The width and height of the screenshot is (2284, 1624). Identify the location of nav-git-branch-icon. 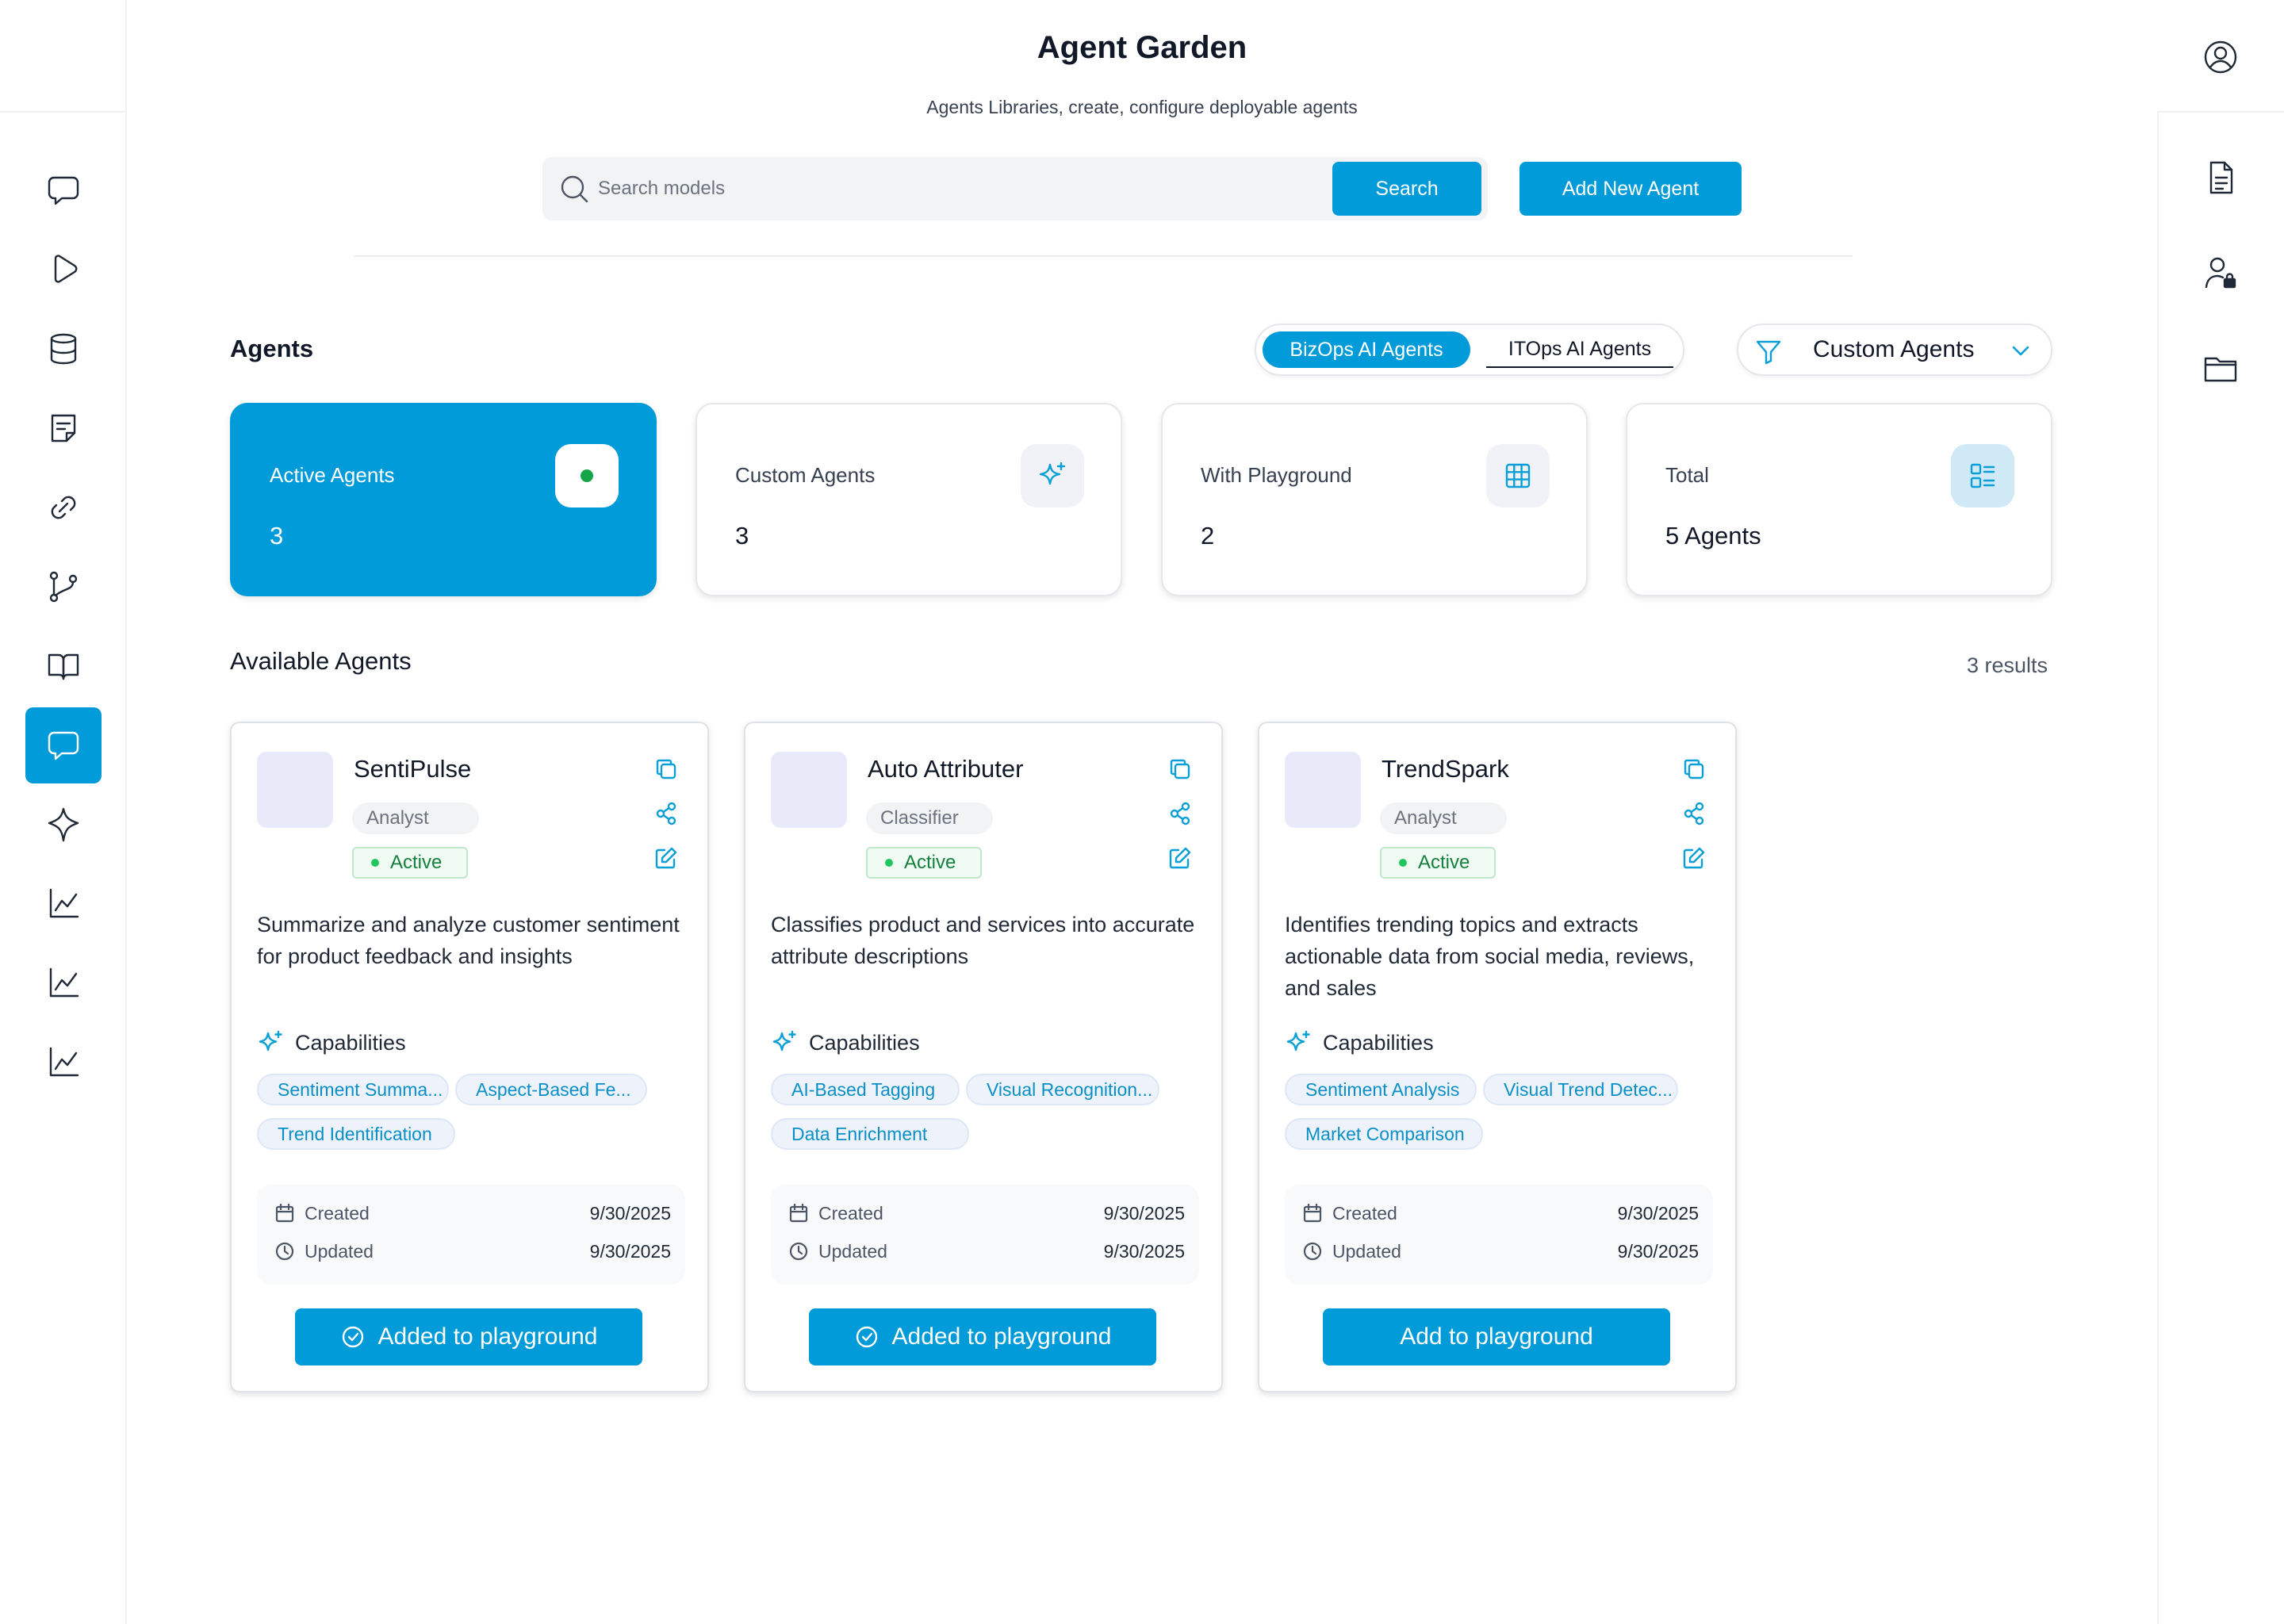
(63, 587).